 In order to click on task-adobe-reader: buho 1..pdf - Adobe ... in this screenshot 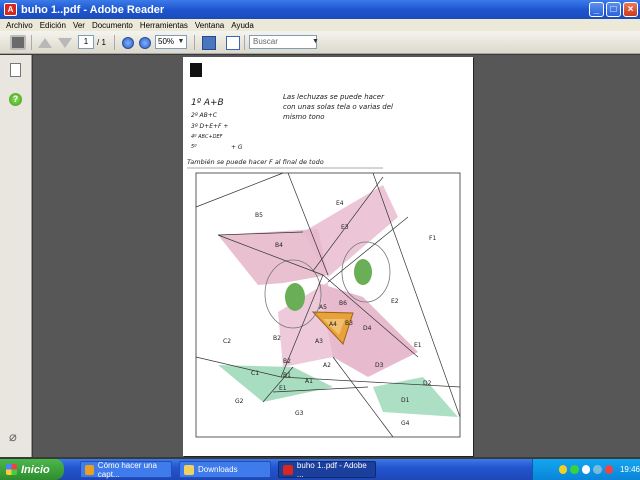, I will do `click(327, 469)`.